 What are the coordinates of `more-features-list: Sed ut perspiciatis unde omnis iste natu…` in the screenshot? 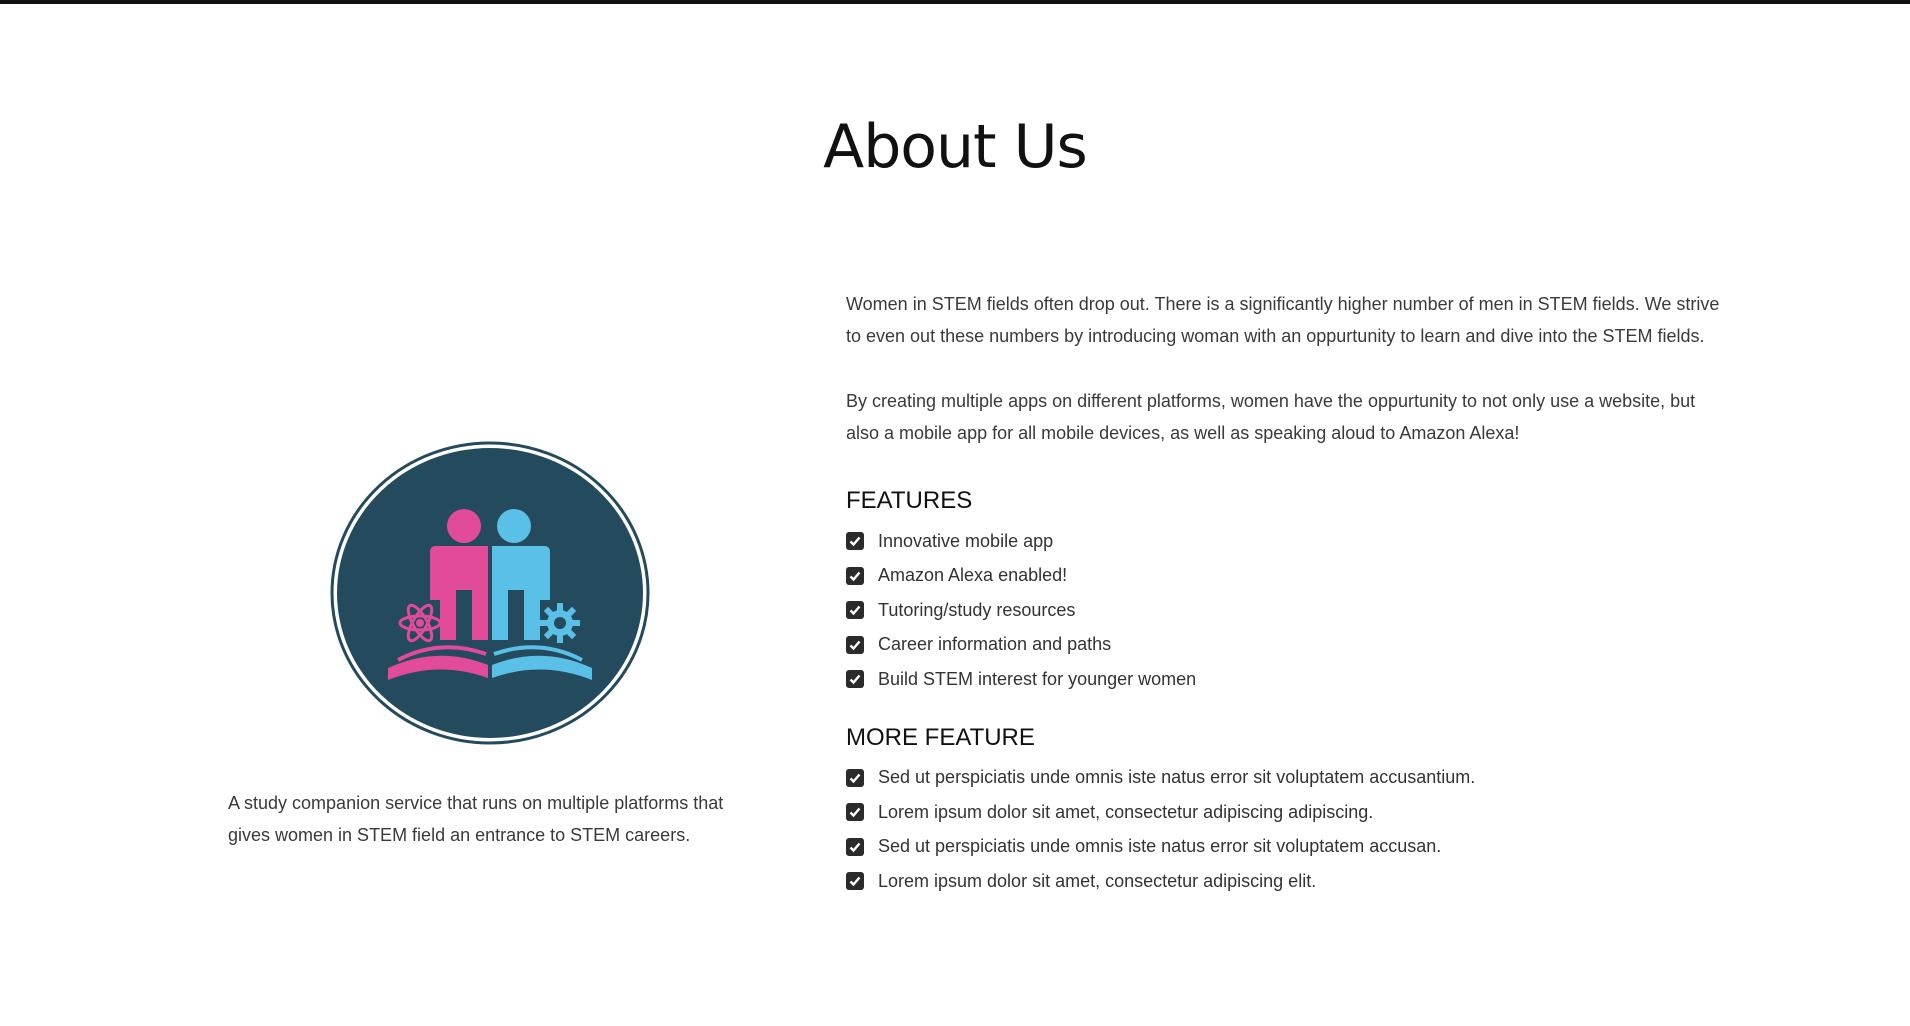 It's located at (1286, 830).